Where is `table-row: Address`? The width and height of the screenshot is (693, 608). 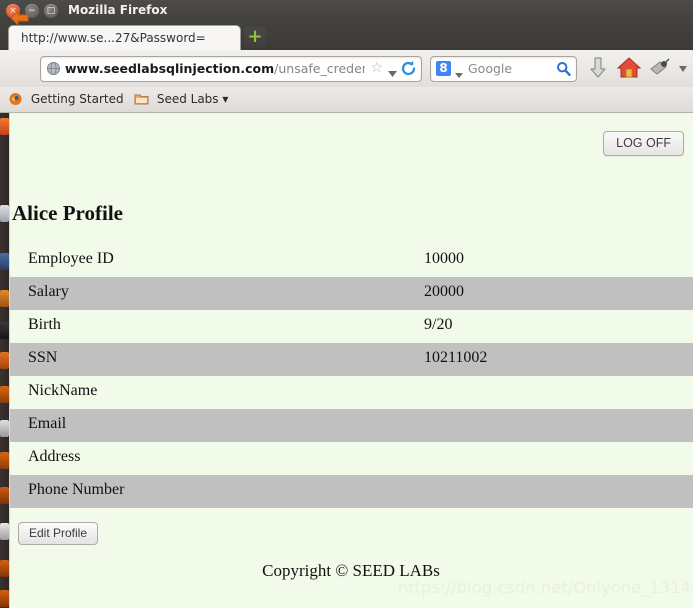 table-row: Address is located at coordinates (351, 458).